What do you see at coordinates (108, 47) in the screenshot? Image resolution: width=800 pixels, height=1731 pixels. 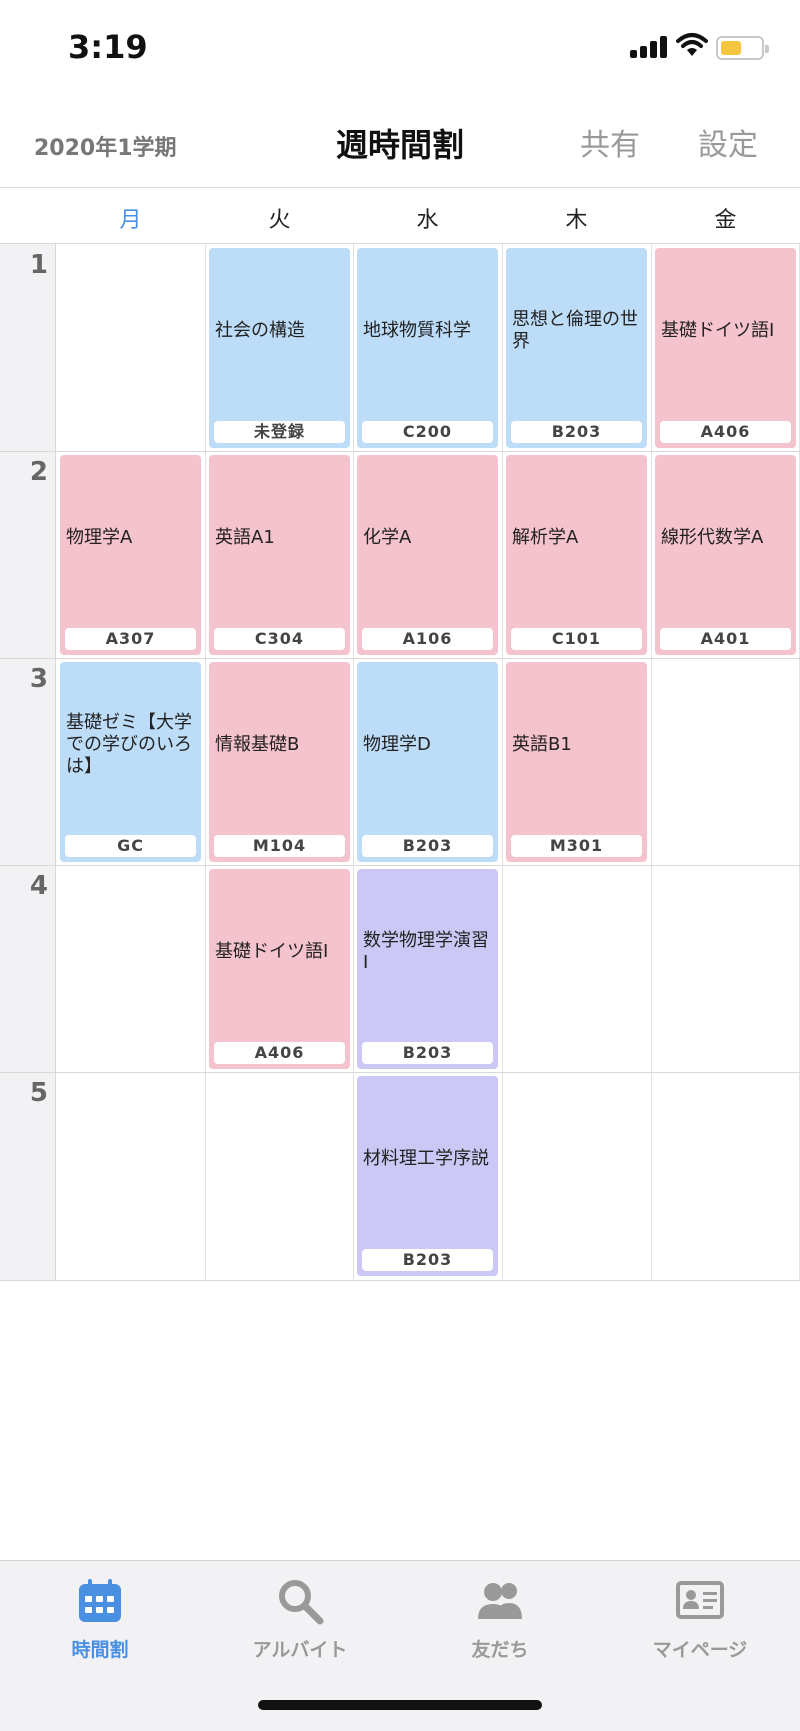 I see `status-time: 3:19` at bounding box center [108, 47].